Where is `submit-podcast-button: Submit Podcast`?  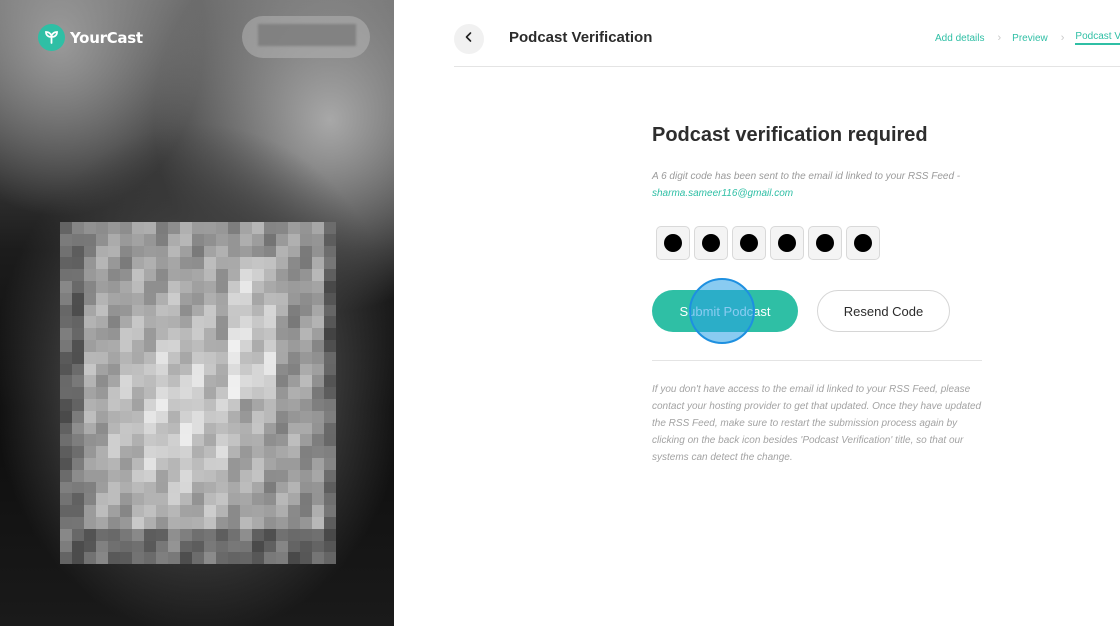 submit-podcast-button: Submit Podcast is located at coordinates (725, 311).